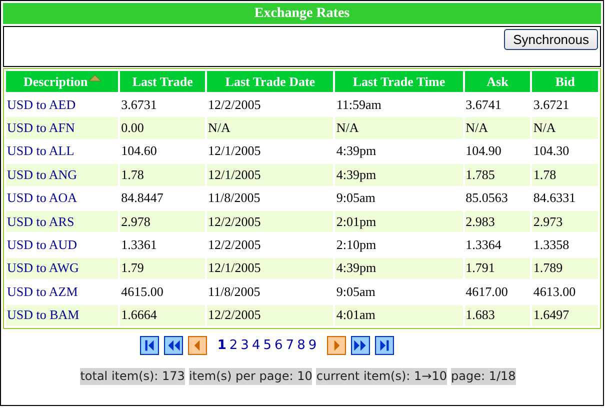 This screenshot has height=408, width=605. Describe the element at coordinates (94, 78) in the screenshot. I see `sort-up-icon` at that location.